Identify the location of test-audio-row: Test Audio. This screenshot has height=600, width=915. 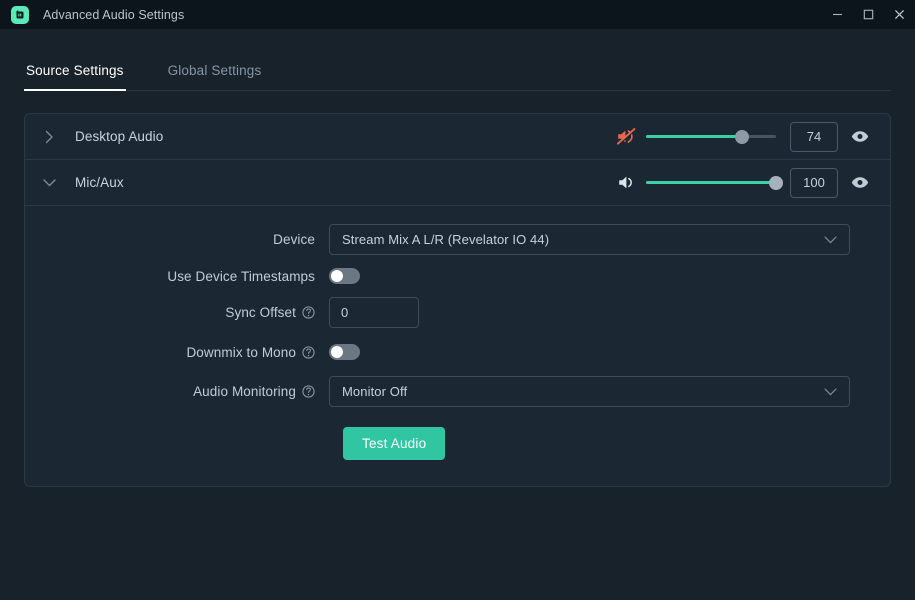
(457, 443).